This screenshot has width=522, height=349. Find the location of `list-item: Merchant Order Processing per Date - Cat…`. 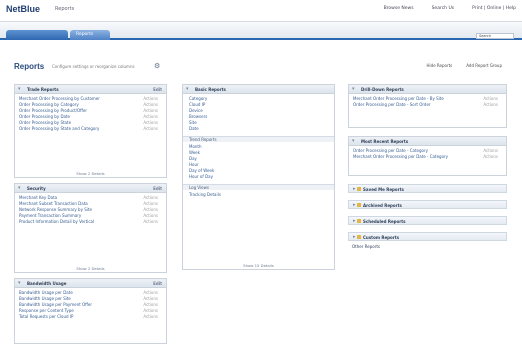

list-item: Merchant Order Processing per Date - Cat… is located at coordinates (427, 157).